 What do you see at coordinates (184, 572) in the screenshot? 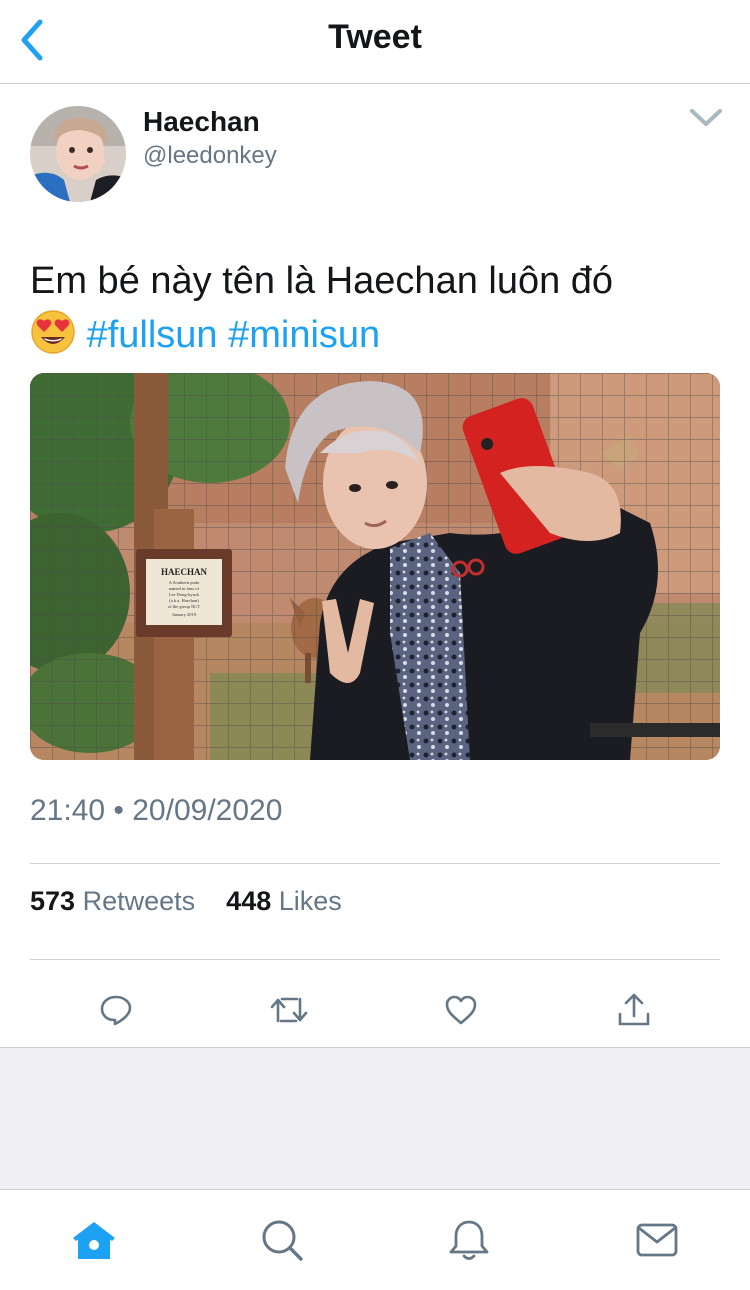
I see `sign-title: HAECHAN` at bounding box center [184, 572].